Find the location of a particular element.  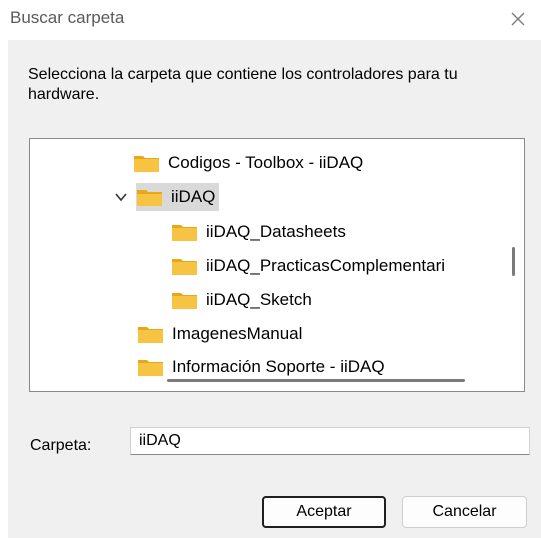

tree-item-label: iiDAQ_Datasheets is located at coordinates (276, 231).